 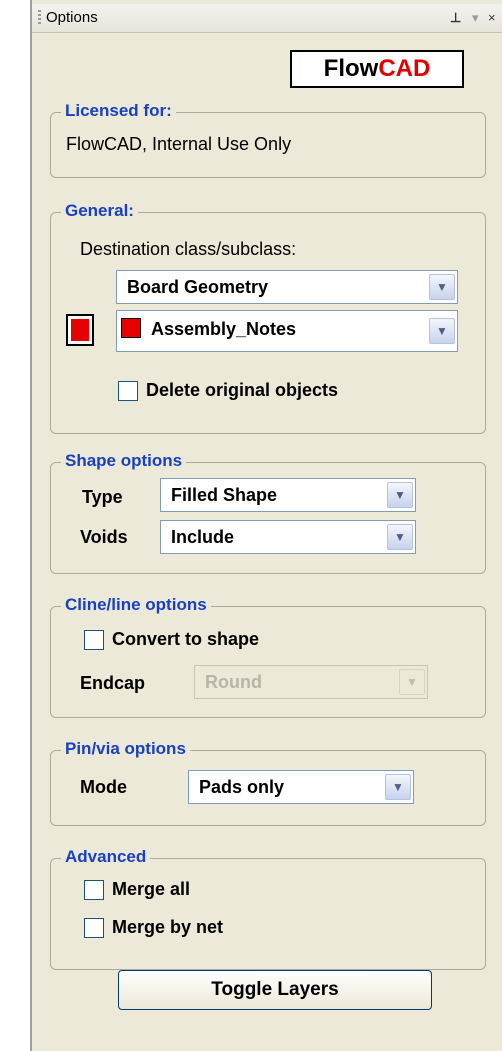 I want to click on voids-value: Include, so click(x=203, y=537).